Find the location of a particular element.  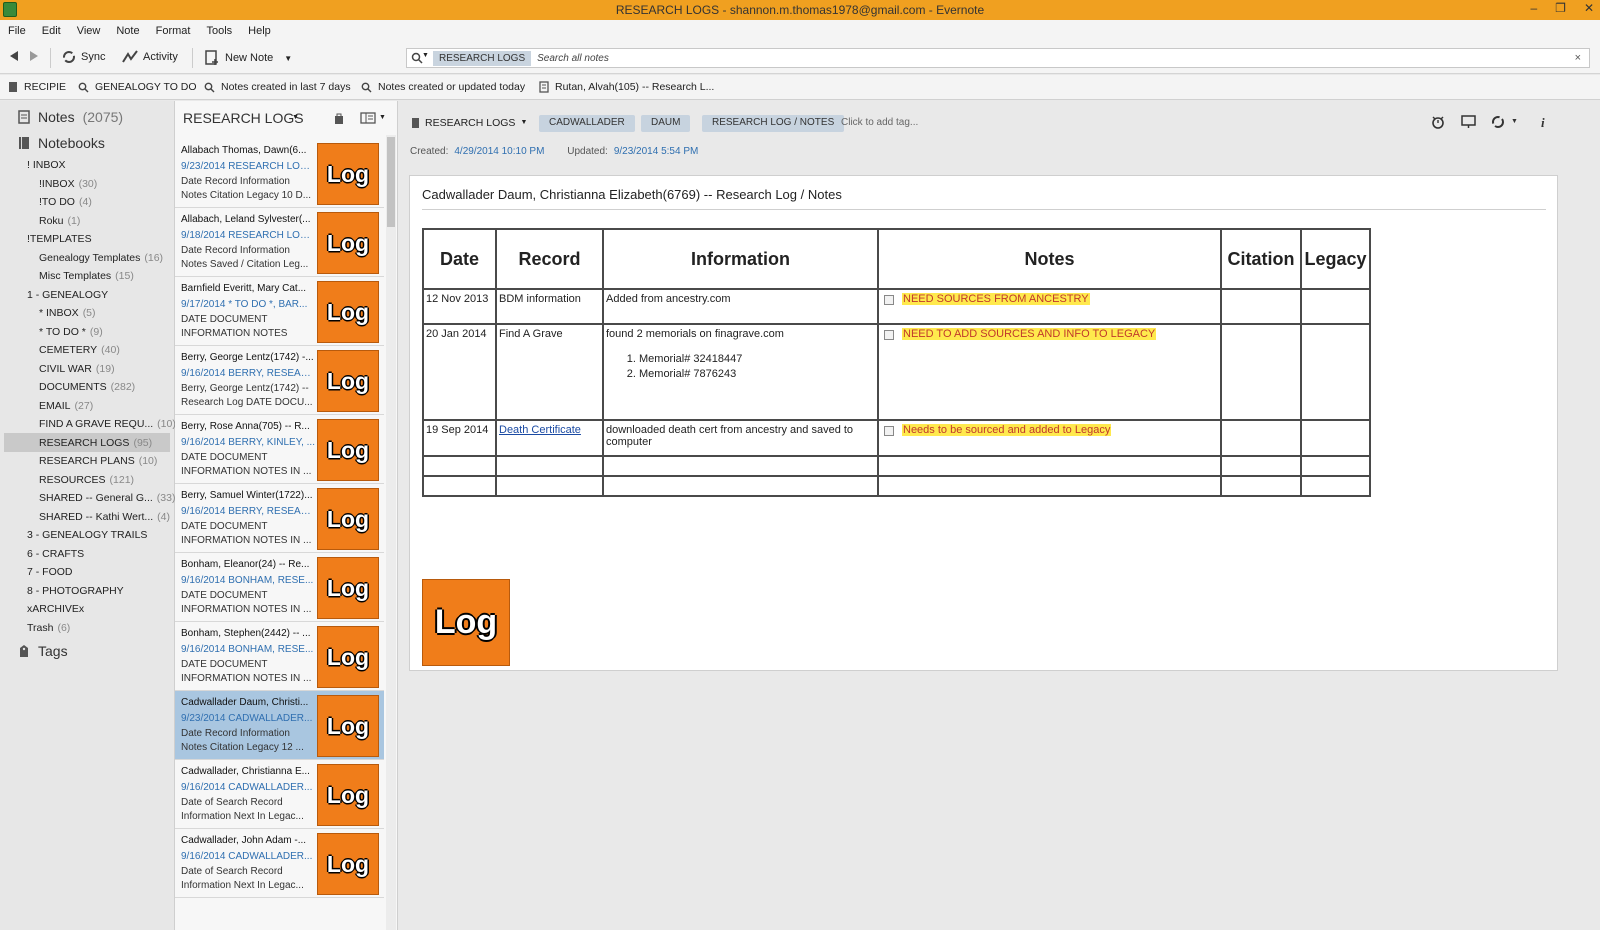

death-certificate-link: Death Certificate is located at coordinates (540, 430).